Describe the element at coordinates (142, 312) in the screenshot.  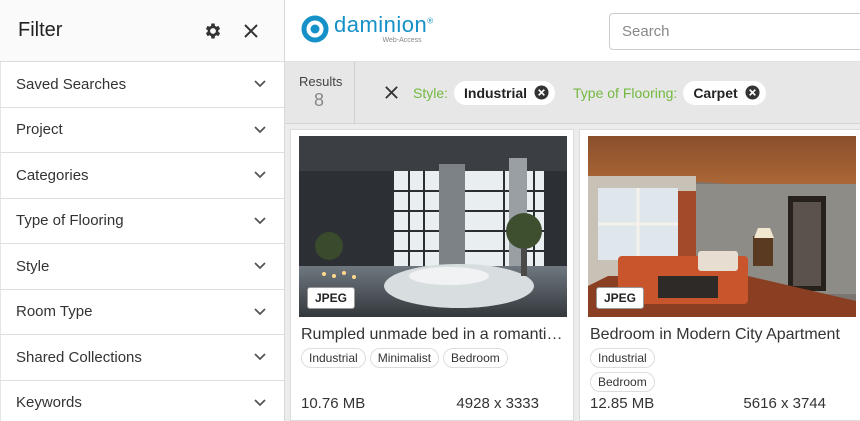
I see `filter-section-room-type: Room Type` at that location.